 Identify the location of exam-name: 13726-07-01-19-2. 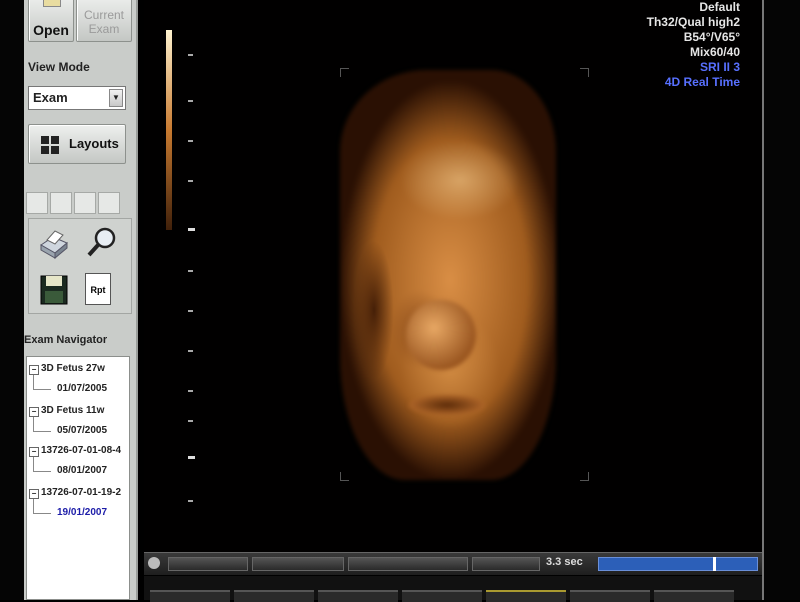
(81, 492).